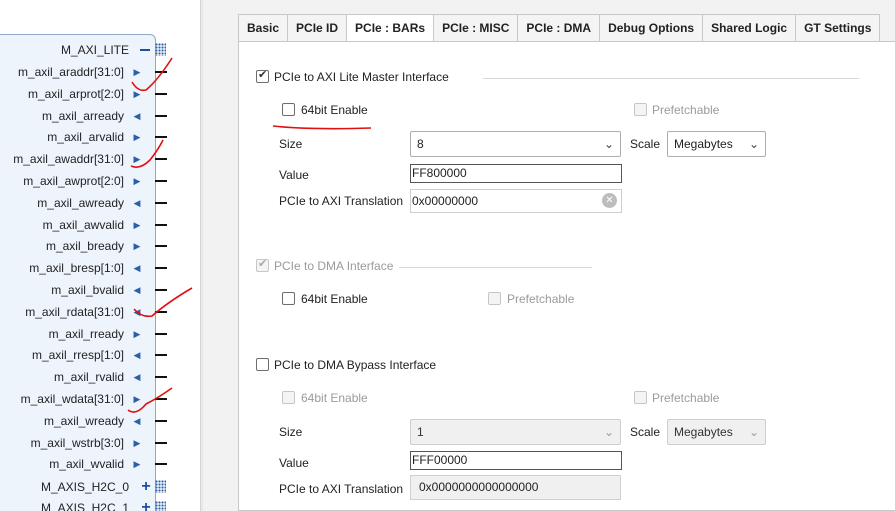 This screenshot has width=895, height=511. Describe the element at coordinates (94, 50) in the screenshot. I see `bus-label-m-axi-lite: M_AXI_LITE` at that location.